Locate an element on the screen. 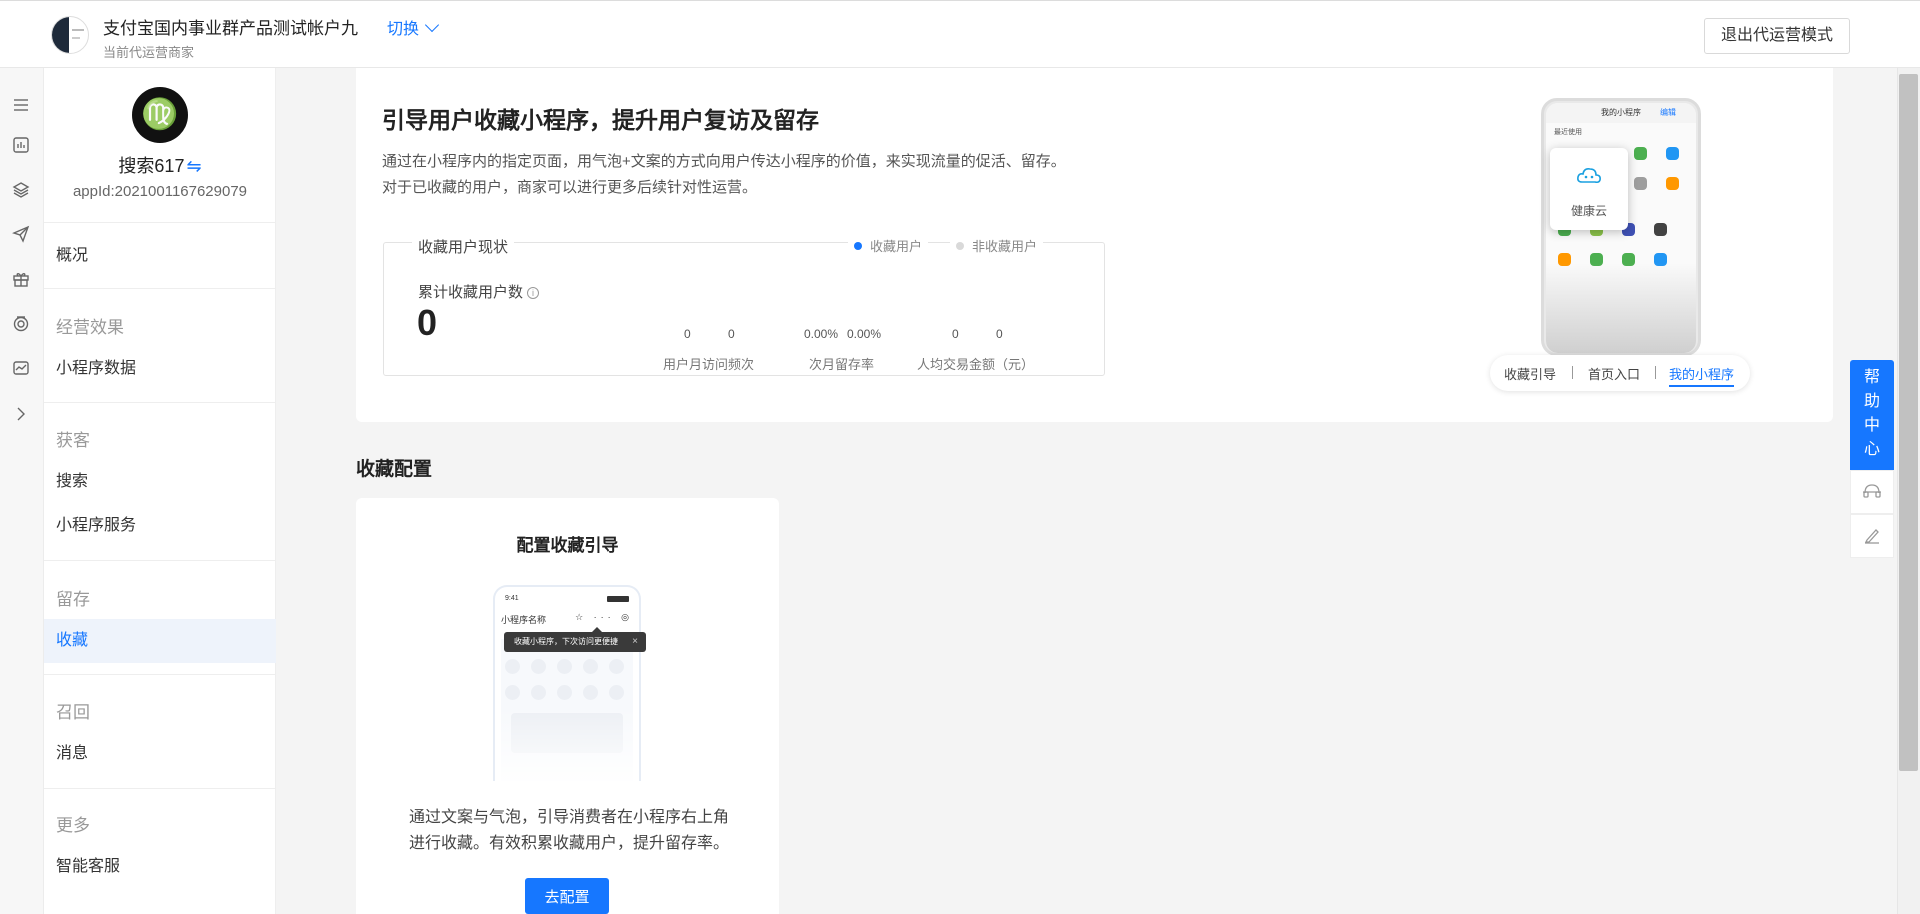 The image size is (1920, 914). chevron-right-icon is located at coordinates (21, 414).